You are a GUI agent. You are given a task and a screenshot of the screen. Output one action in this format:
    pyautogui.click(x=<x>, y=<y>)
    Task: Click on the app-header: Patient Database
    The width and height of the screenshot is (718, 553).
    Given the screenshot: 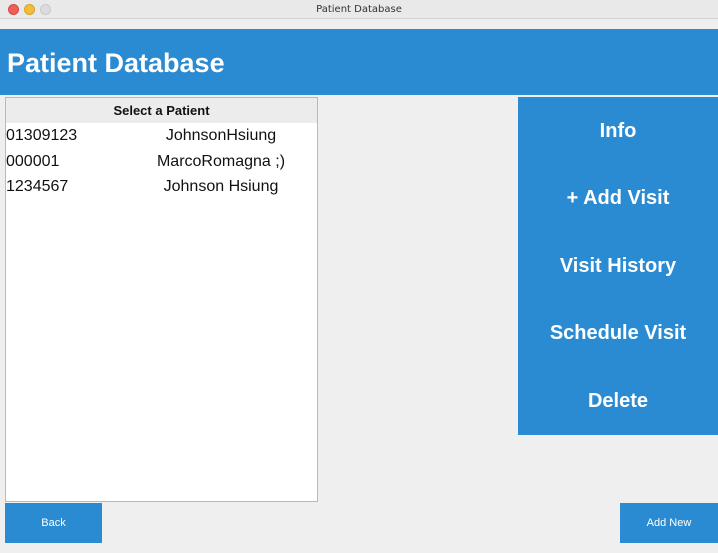 What is the action you would take?
    pyautogui.click(x=359, y=62)
    